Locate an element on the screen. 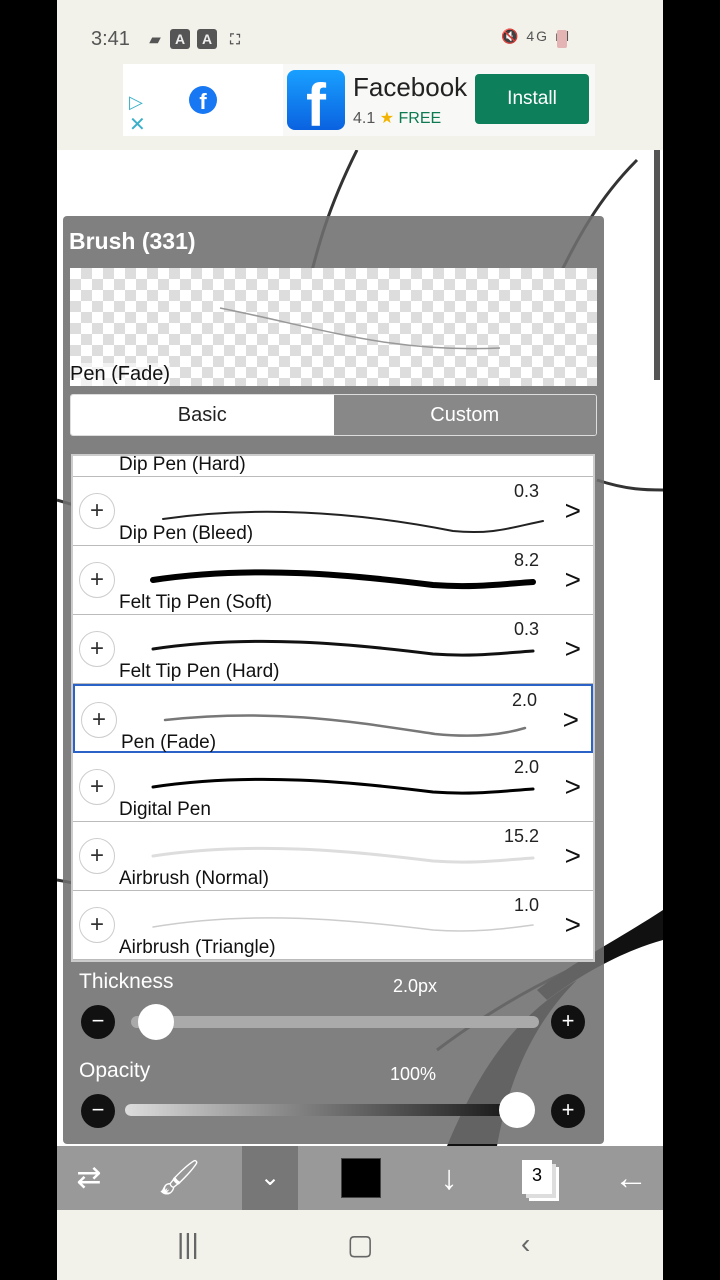  brush-item: + >2.0 Pen (Fade) is located at coordinates (333, 718).